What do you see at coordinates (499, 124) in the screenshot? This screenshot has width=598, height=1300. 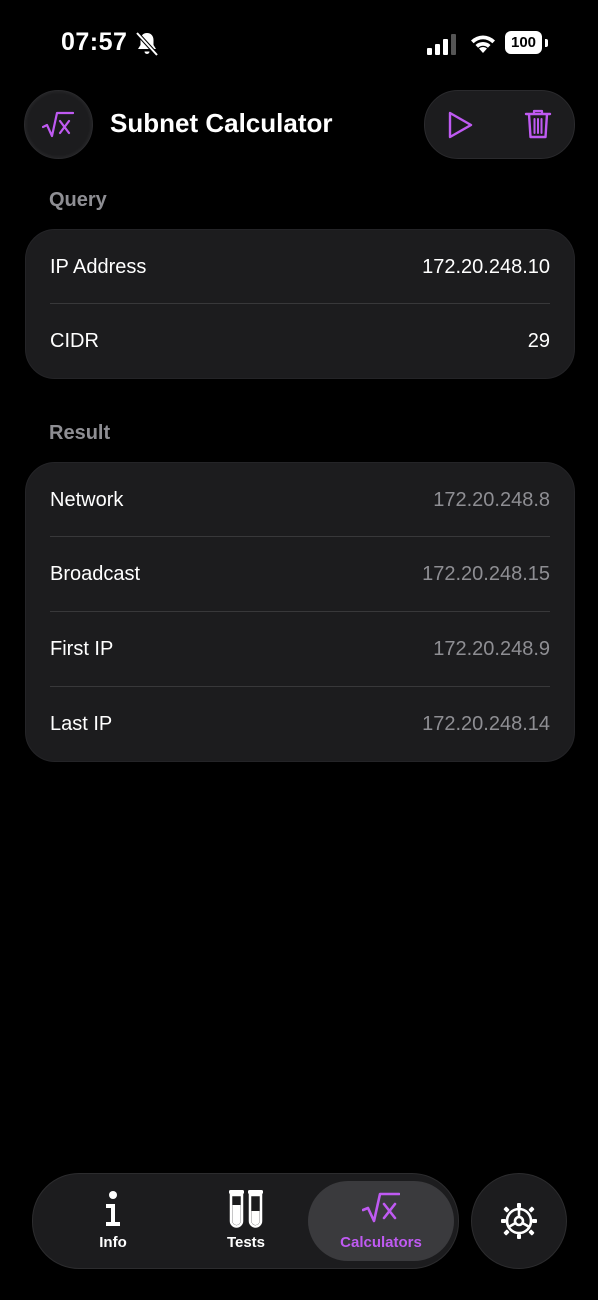 I see `header-actions` at bounding box center [499, 124].